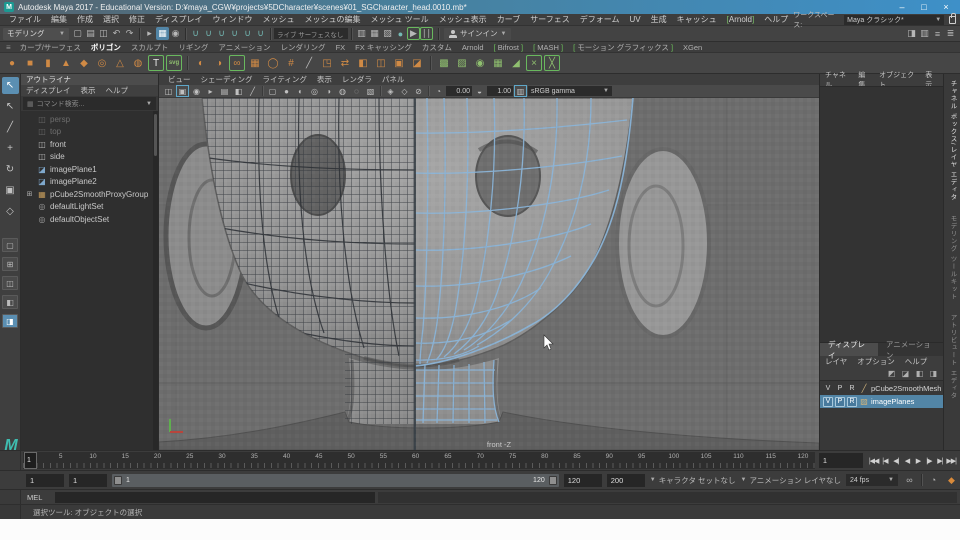 This screenshot has height=540, width=960. Describe the element at coordinates (840, 460) in the screenshot. I see `current-frame-field: 1` at that location.